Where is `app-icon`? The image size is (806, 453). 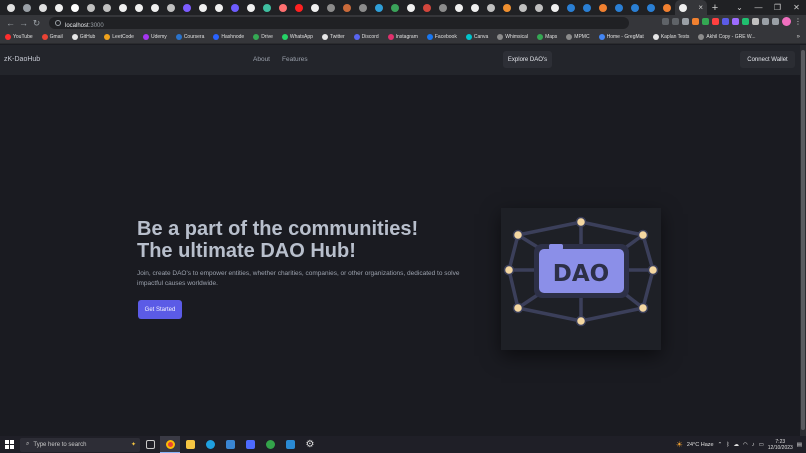
app-icon is located at coordinates (250, 444).